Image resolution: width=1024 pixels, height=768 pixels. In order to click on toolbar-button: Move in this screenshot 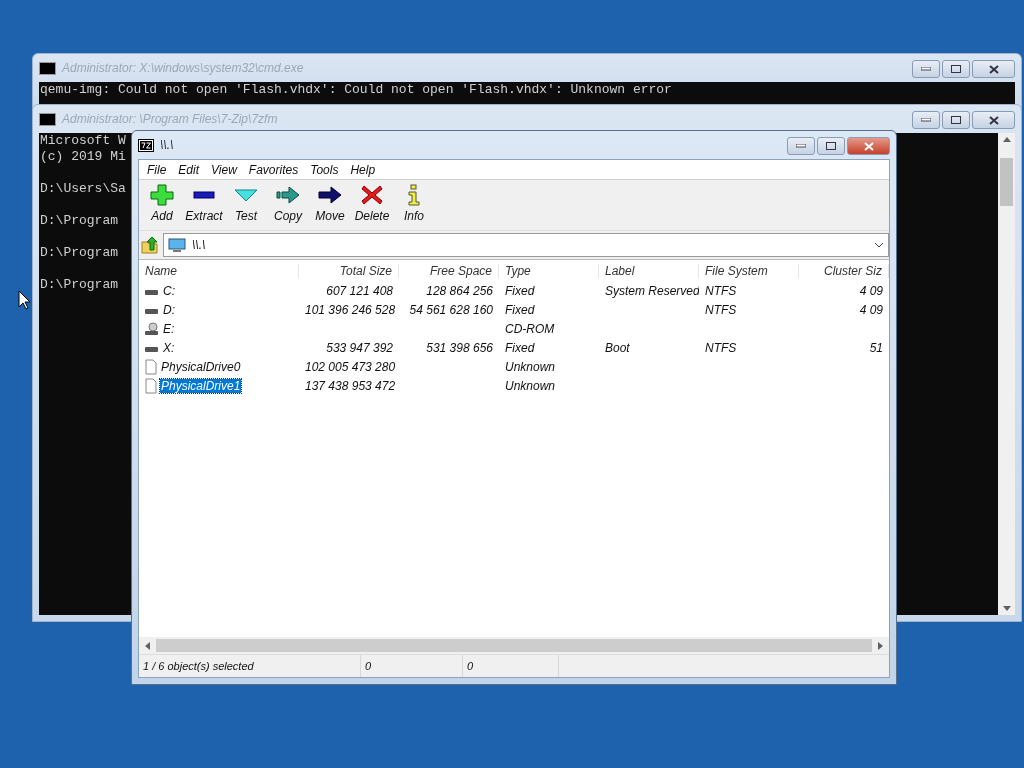, I will do `click(330, 206)`.